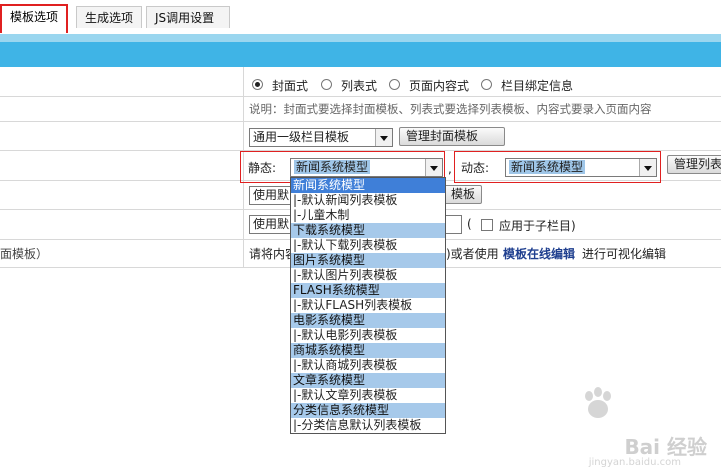 The height and width of the screenshot is (468, 721). I want to click on tab-bar: 模板选项 生成选项 JS调用设置, so click(360, 17).